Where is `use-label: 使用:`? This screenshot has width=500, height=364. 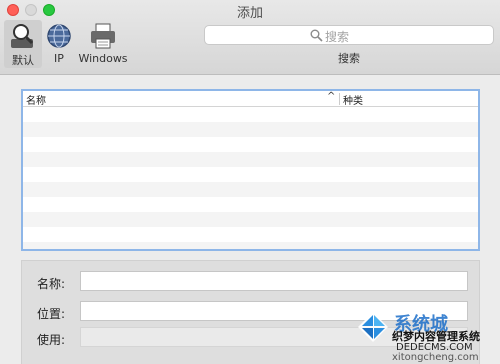 use-label: 使用: is located at coordinates (51, 340).